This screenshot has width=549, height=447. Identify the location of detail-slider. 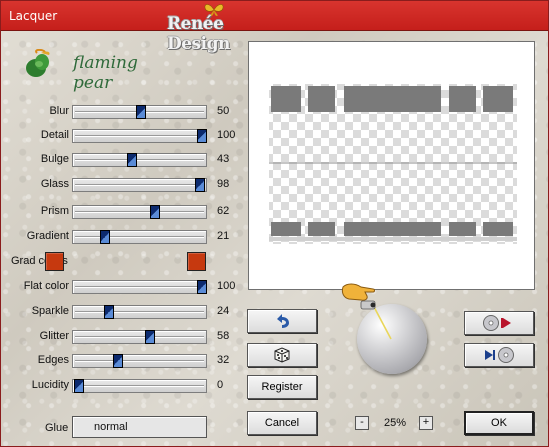
(139, 136).